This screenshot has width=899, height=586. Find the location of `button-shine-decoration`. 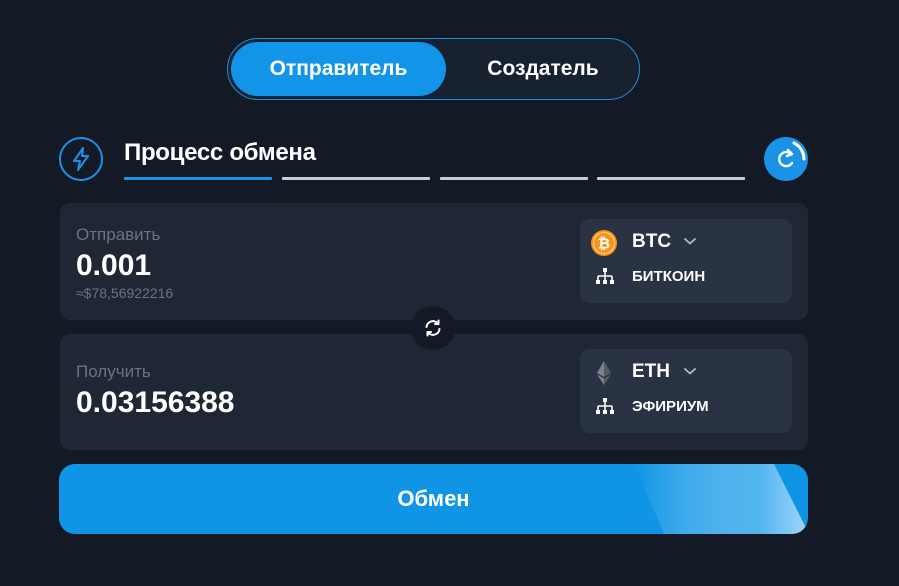

button-shine-decoration is located at coordinates (721, 499).